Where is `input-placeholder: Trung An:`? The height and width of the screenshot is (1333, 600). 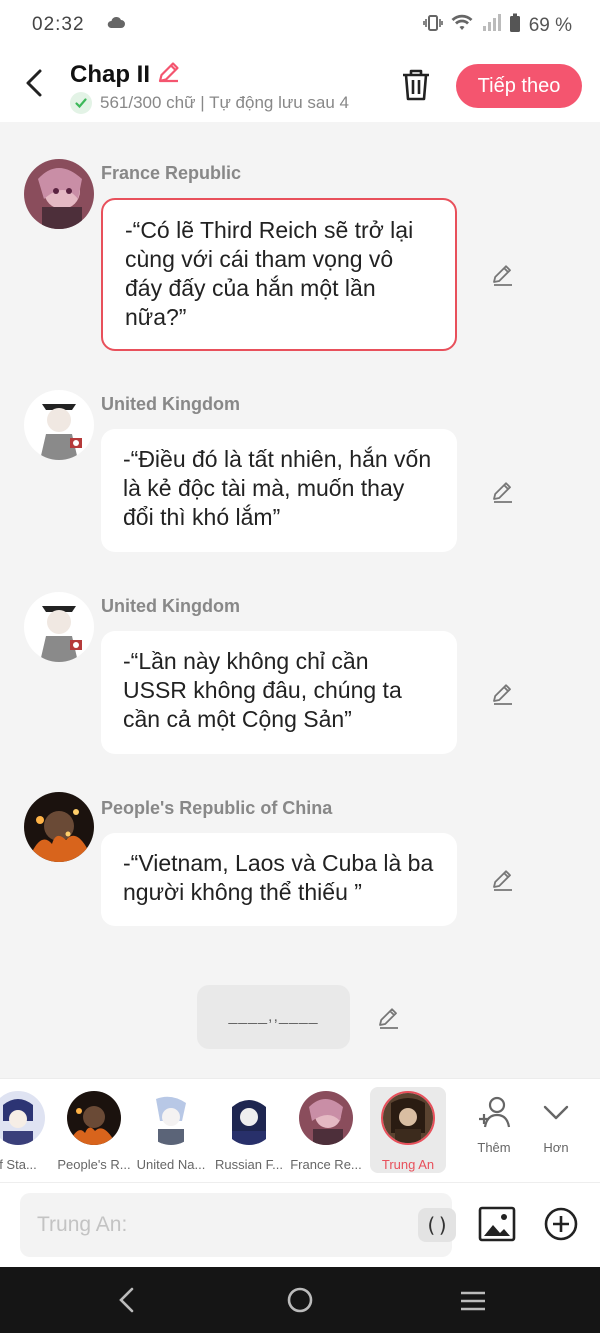 input-placeholder: Trung An: is located at coordinates (82, 1224).